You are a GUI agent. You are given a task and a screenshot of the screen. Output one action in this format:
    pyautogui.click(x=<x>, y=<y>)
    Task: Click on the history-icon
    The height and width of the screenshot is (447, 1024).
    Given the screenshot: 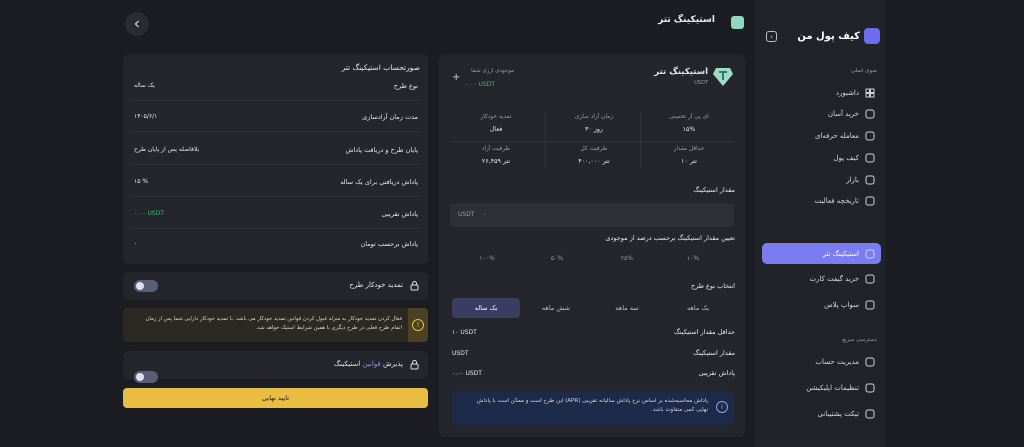 What is the action you would take?
    pyautogui.click(x=870, y=201)
    